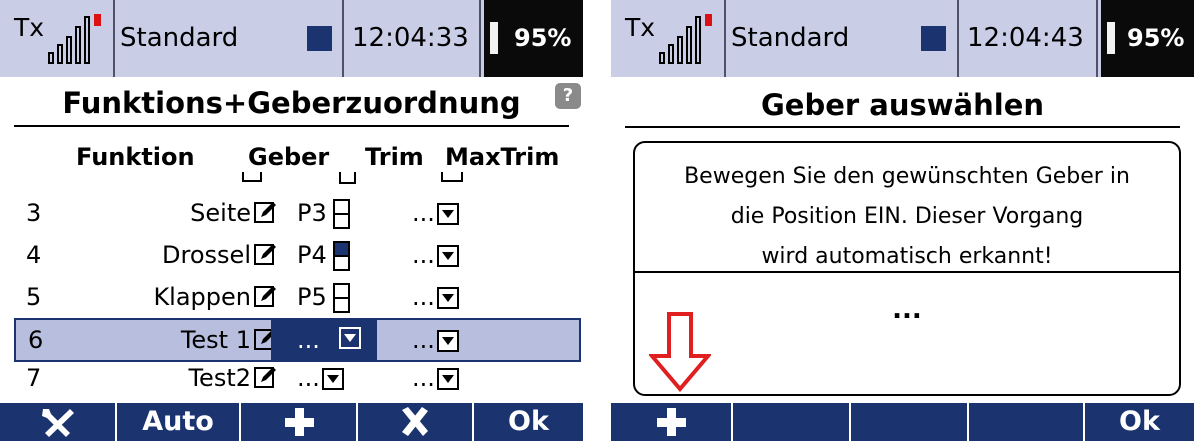  I want to click on delete-button, so click(415, 422).